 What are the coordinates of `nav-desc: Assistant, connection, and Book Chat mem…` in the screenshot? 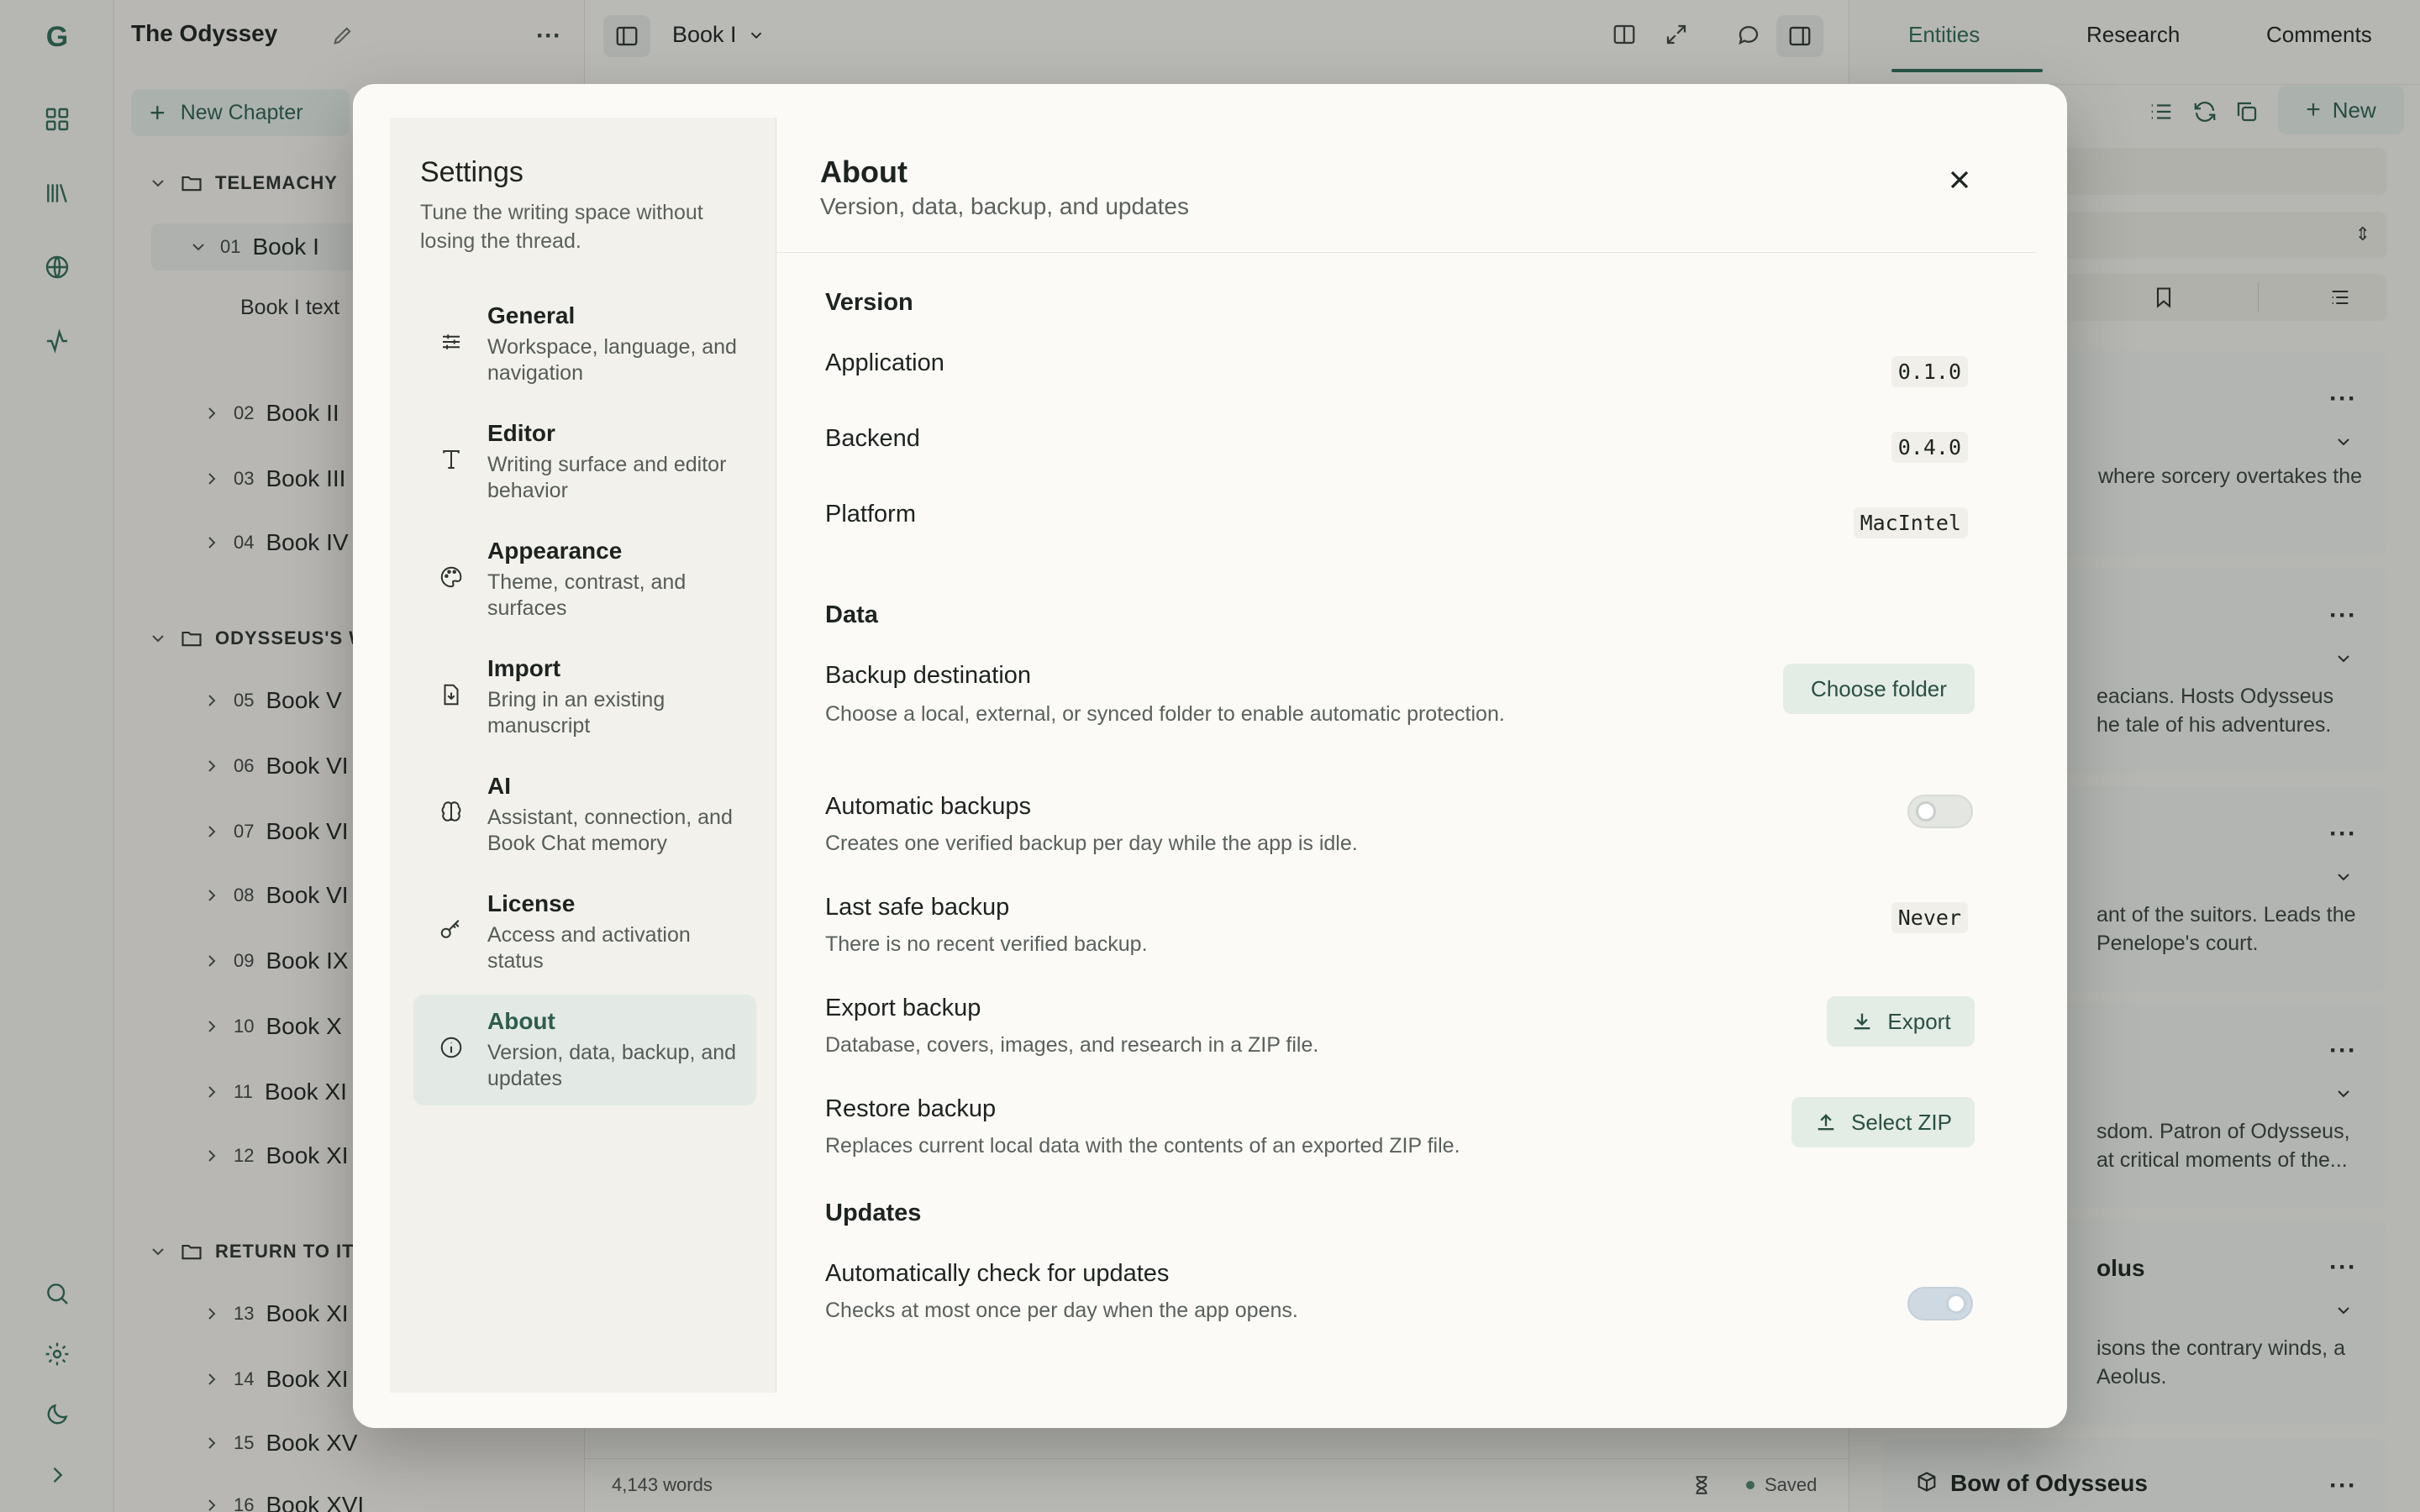 It's located at (610, 830).